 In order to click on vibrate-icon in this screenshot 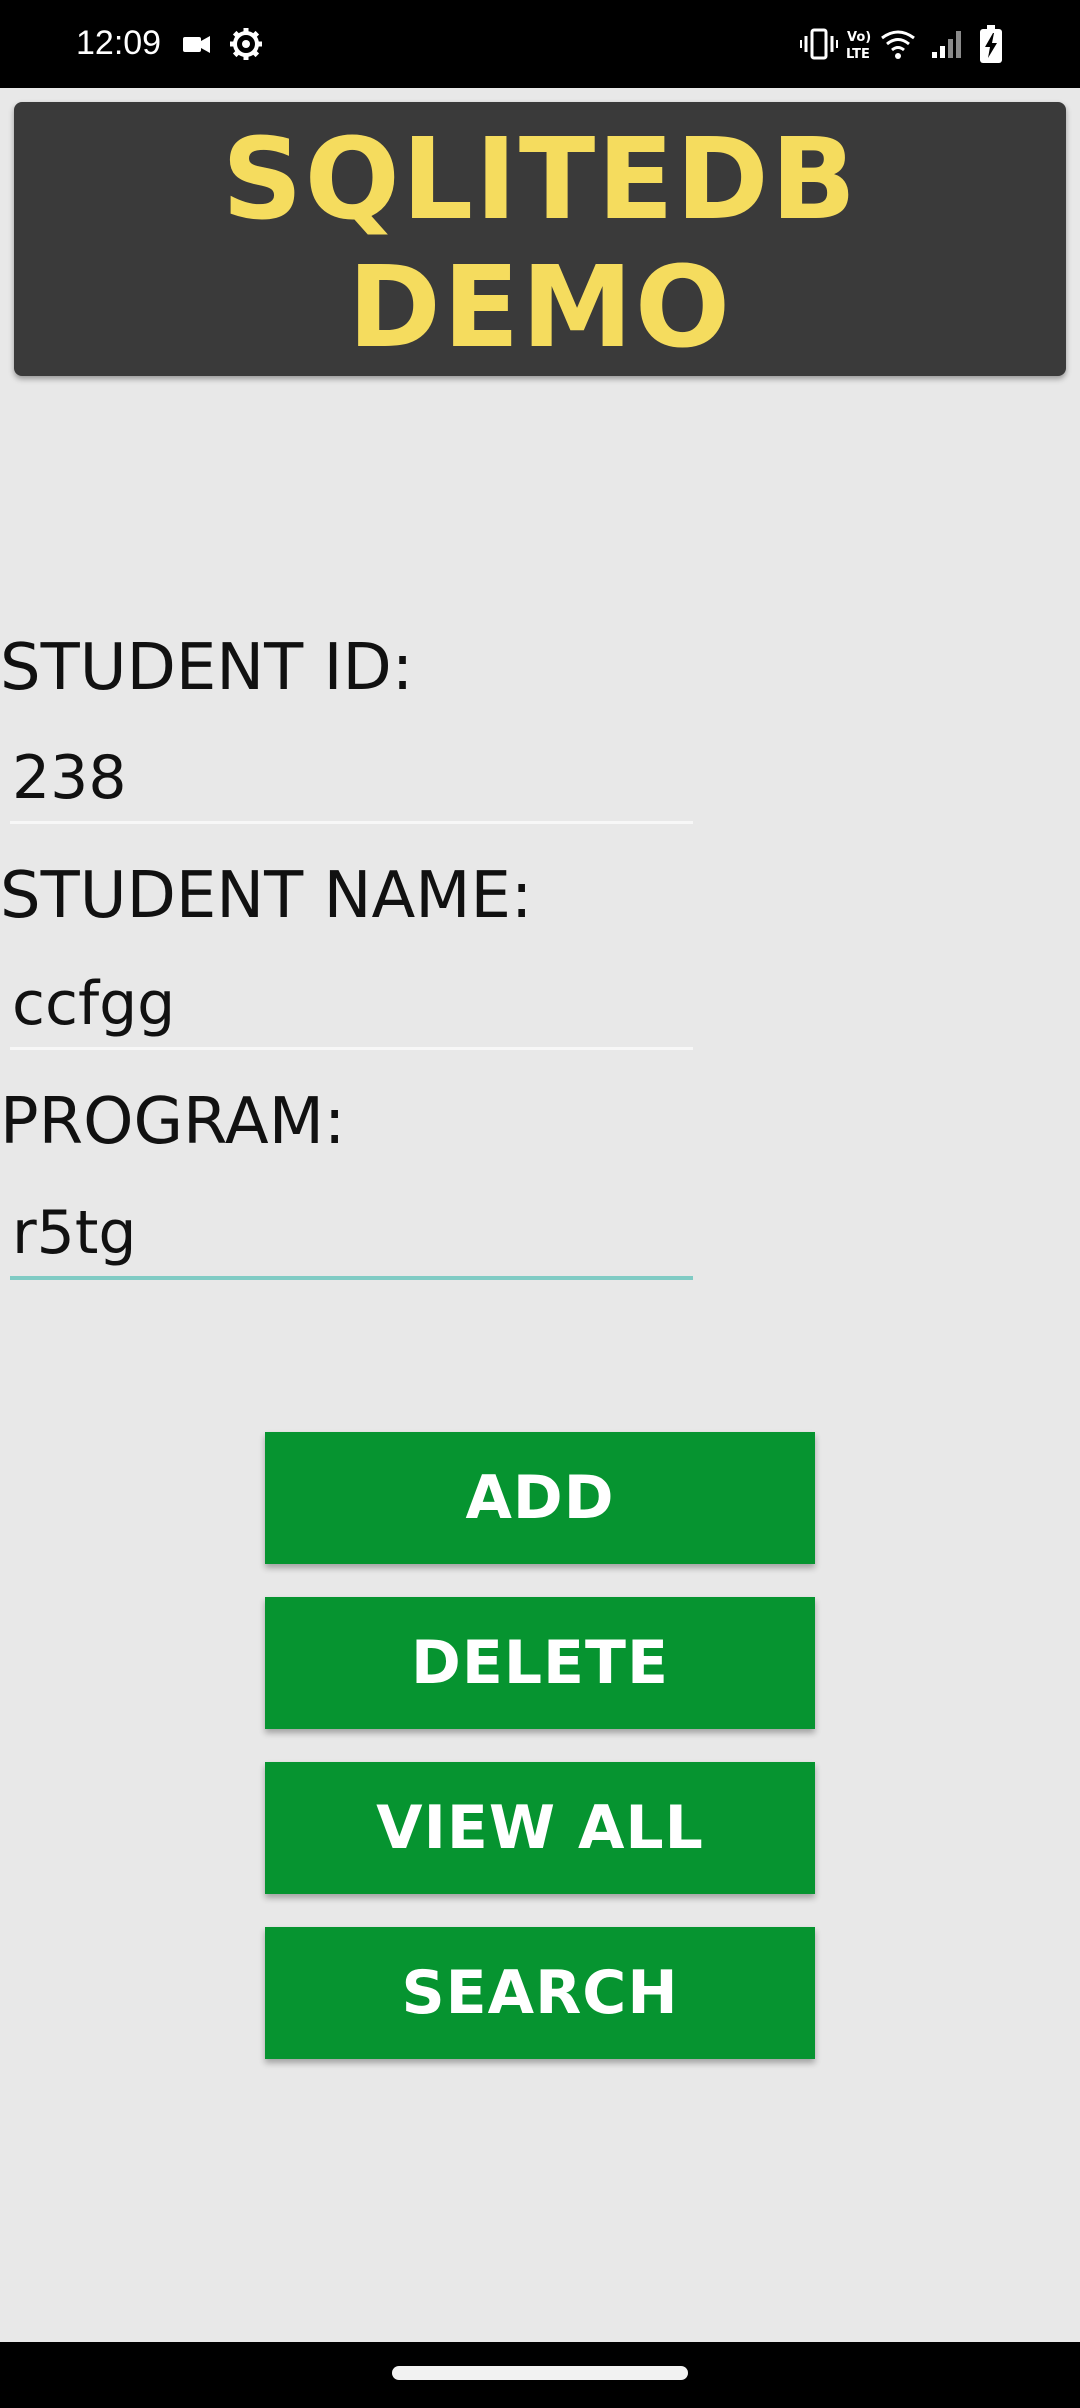, I will do `click(819, 44)`.